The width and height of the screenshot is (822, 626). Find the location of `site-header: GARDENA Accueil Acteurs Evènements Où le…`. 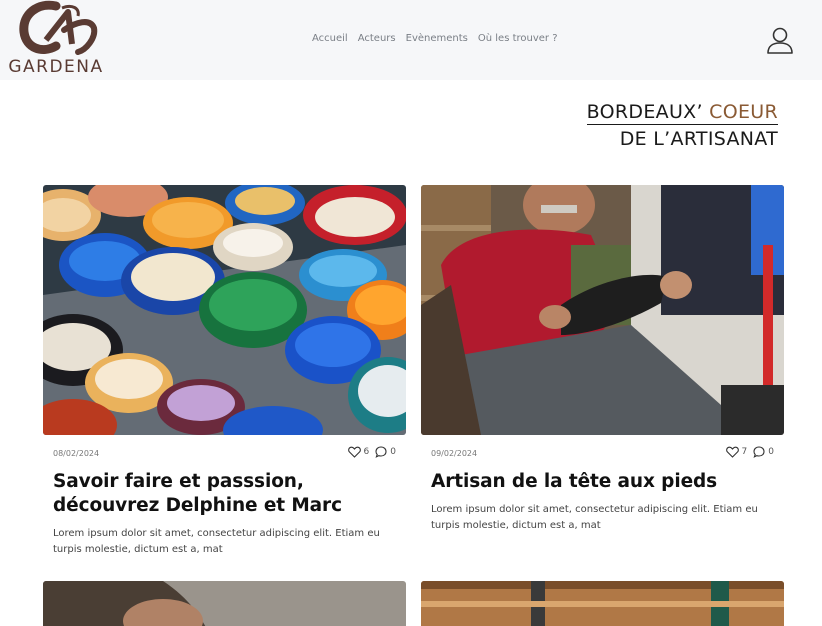

site-header: GARDENA Accueil Acteurs Evènements Où le… is located at coordinates (411, 40).